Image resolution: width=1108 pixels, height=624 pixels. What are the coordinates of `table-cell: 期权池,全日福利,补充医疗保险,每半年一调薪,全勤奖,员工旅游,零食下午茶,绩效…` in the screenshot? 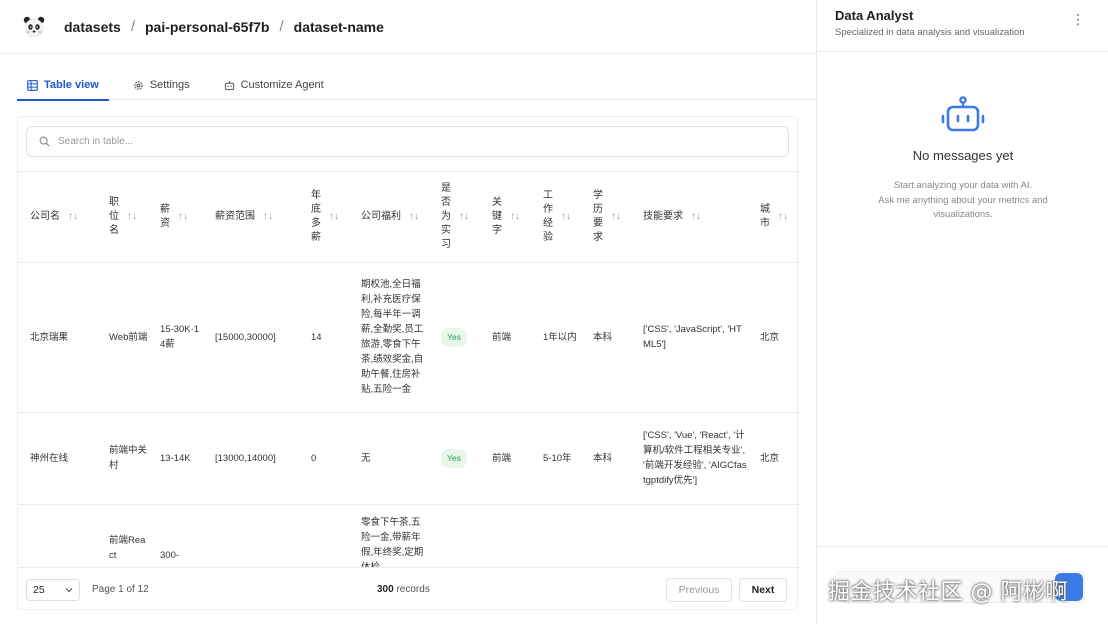 It's located at (389, 337).